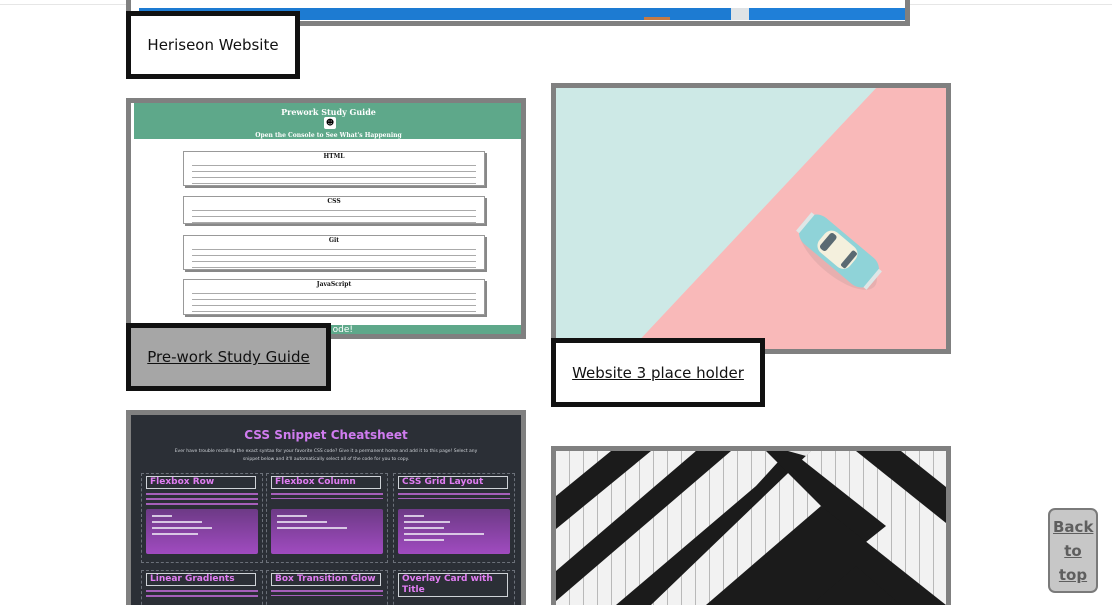 The height and width of the screenshot is (605, 1112). What do you see at coordinates (202, 518) in the screenshot?
I see `cheatsheet-panel-flexbox-row: Flexbox Row` at bounding box center [202, 518].